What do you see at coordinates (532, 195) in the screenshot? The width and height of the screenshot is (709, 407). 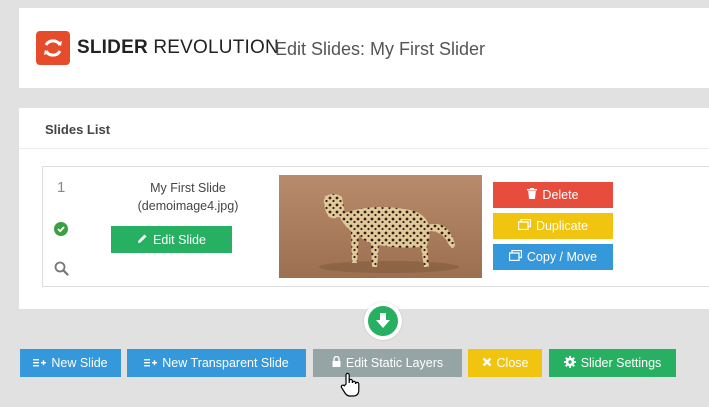 I see `trash-icon` at bounding box center [532, 195].